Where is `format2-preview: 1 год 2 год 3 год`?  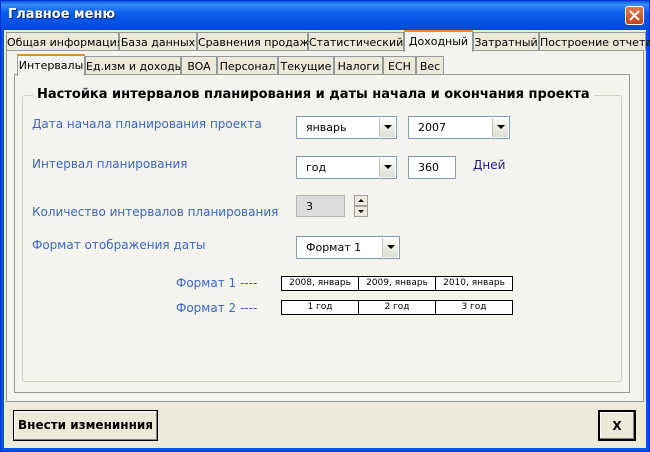
format2-preview: 1 год 2 год 3 год is located at coordinates (397, 307).